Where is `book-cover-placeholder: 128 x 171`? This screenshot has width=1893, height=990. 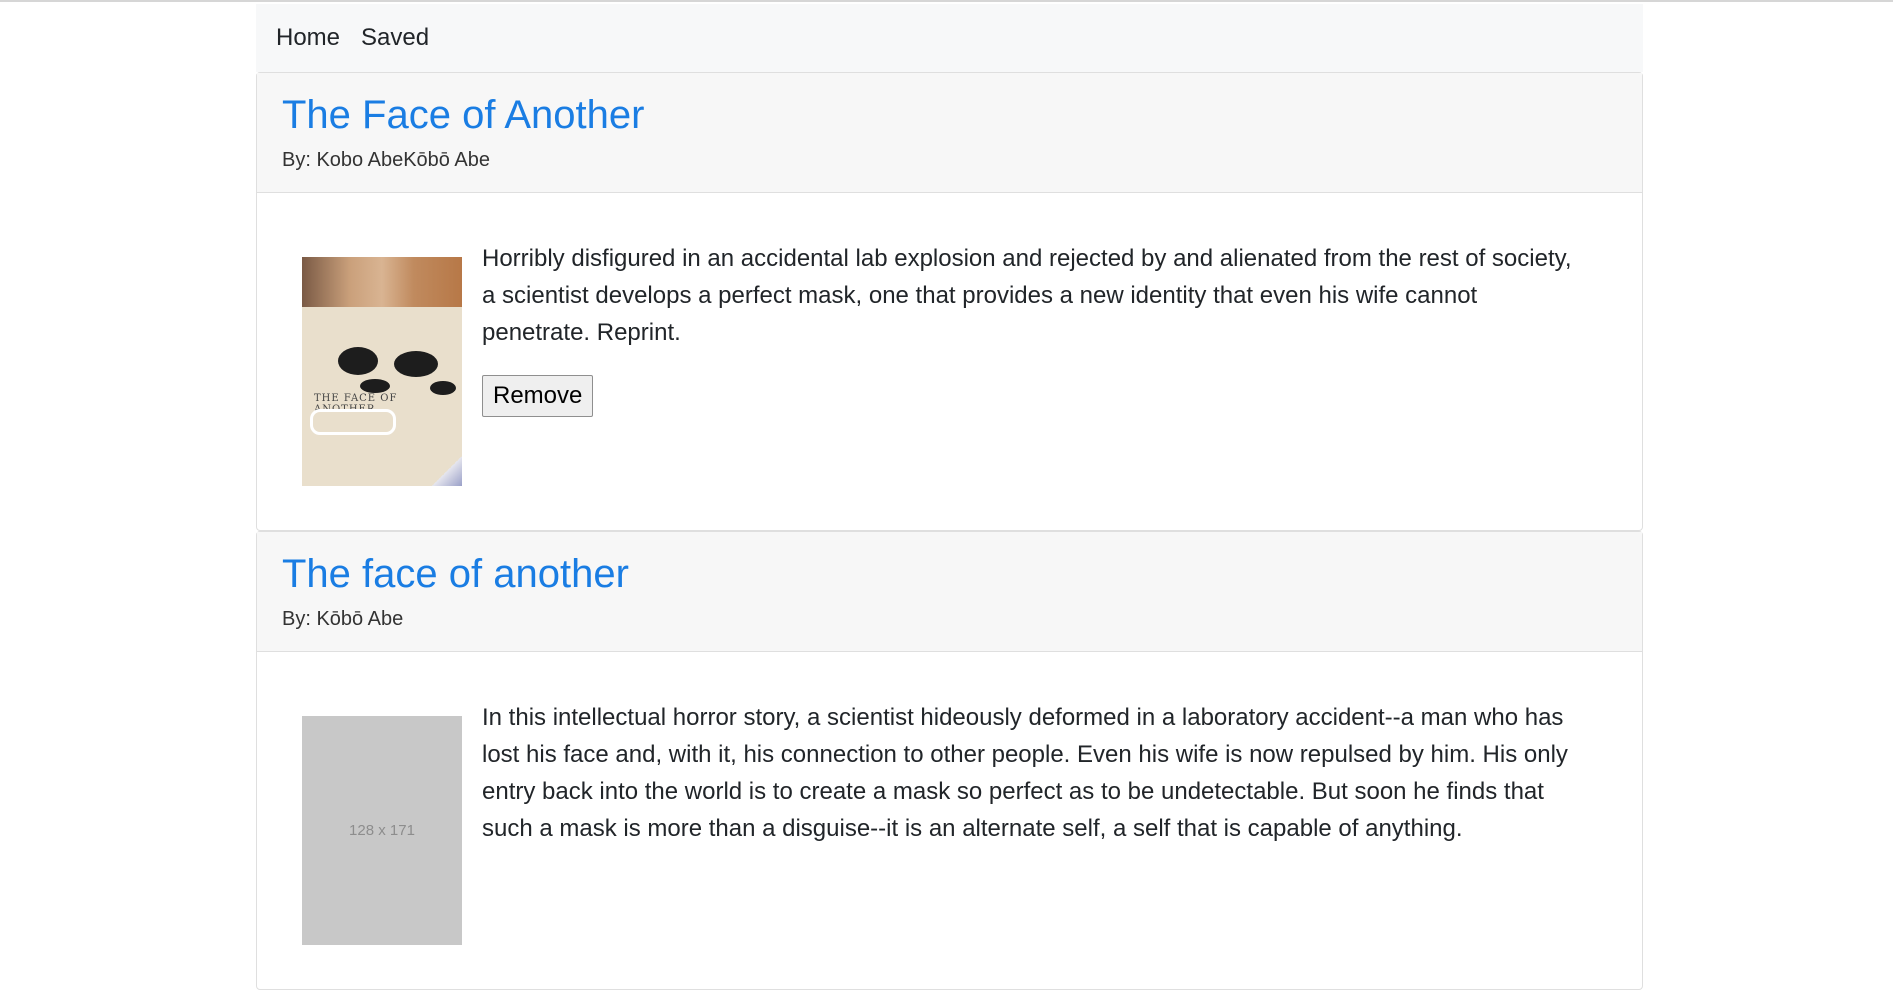 book-cover-placeholder: 128 x 171 is located at coordinates (382, 830).